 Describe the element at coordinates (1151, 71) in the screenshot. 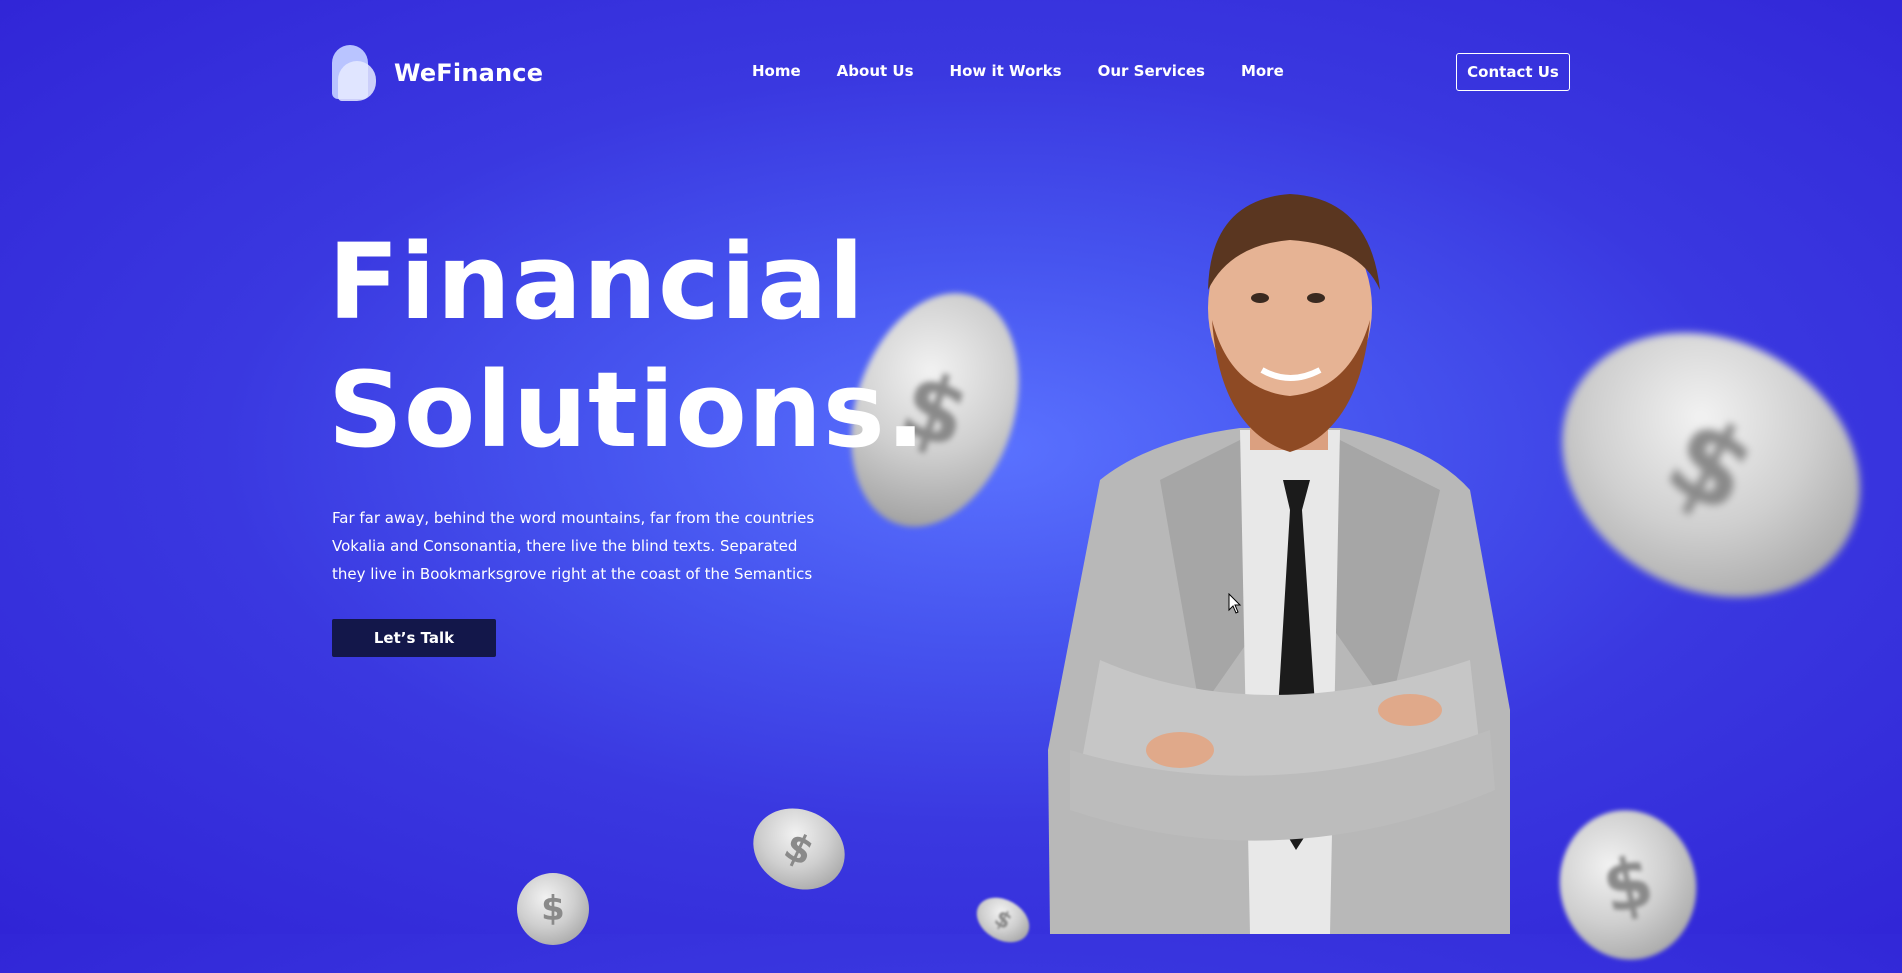

I see `nav-our-services: Our Services` at that location.